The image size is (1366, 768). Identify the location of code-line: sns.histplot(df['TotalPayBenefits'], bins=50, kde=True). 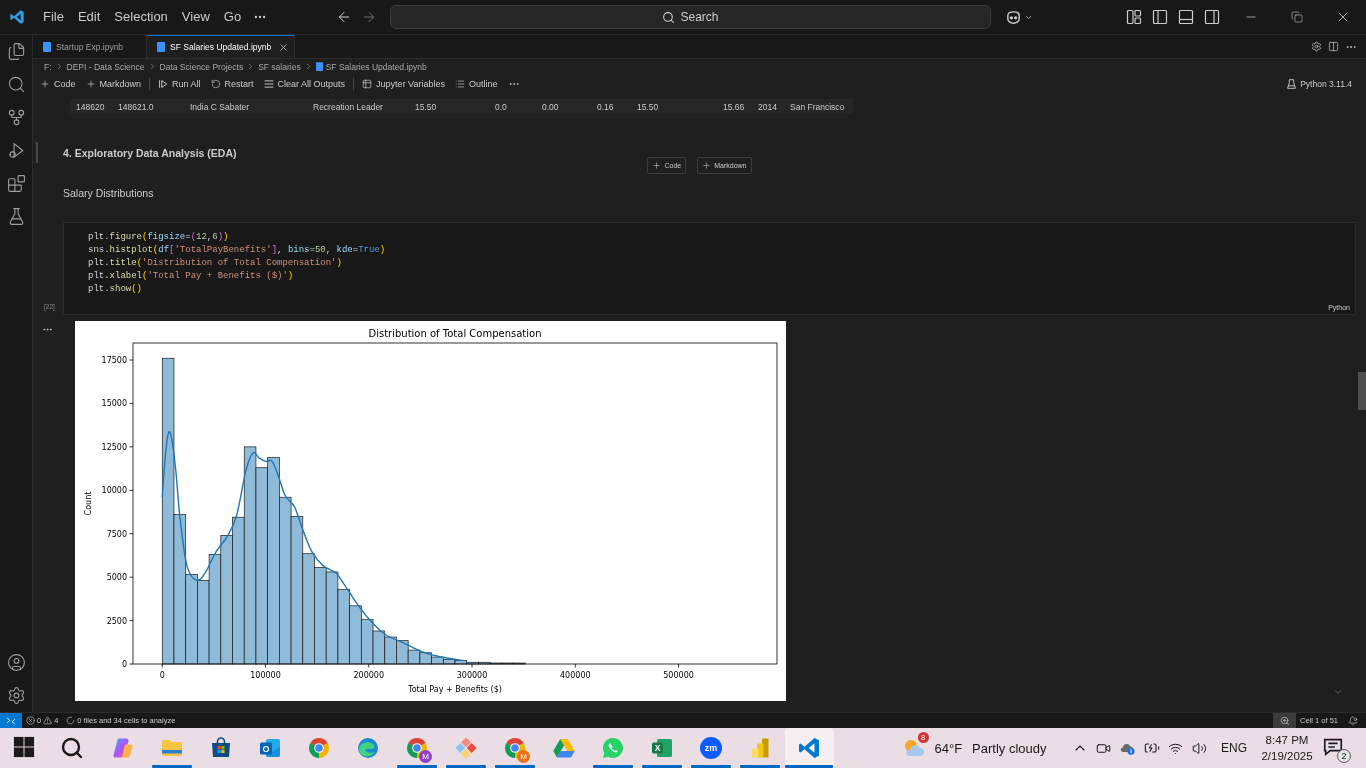
(237, 250).